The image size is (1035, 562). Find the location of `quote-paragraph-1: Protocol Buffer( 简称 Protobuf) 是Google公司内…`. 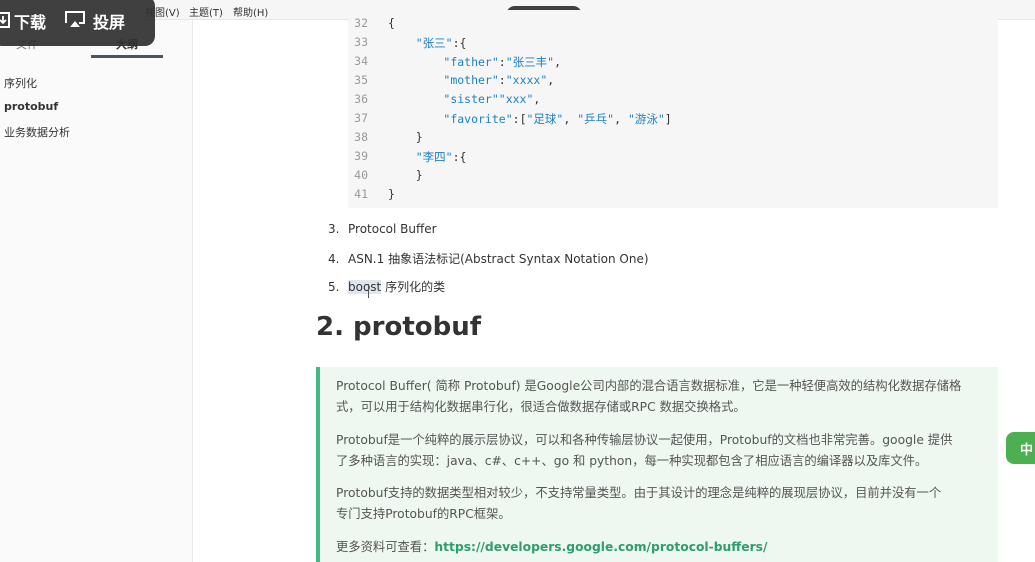

quote-paragraph-1: Protocol Buffer( 简称 Protobuf) 是Google公司内… is located at coordinates (649, 396).